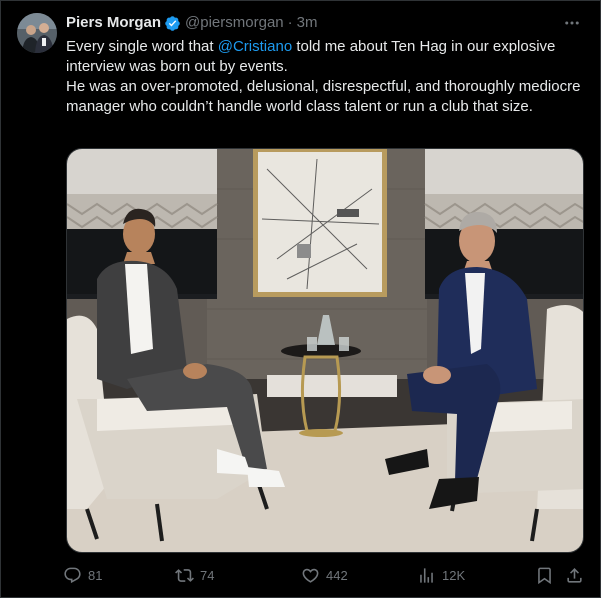 This screenshot has height=598, width=601. Describe the element at coordinates (441, 575) in the screenshot. I see `views-button: 12K` at that location.